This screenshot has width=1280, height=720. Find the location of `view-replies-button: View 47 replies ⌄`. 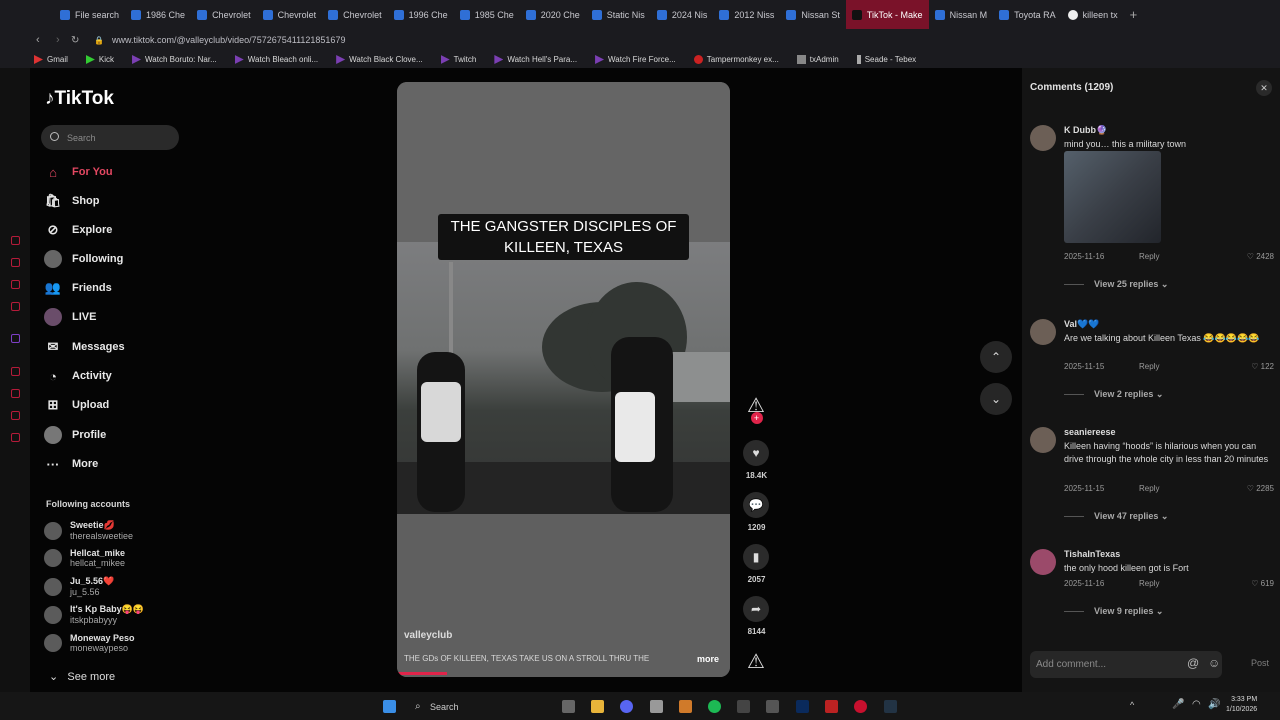

view-replies-button: View 47 replies ⌄ is located at coordinates (1116, 516).